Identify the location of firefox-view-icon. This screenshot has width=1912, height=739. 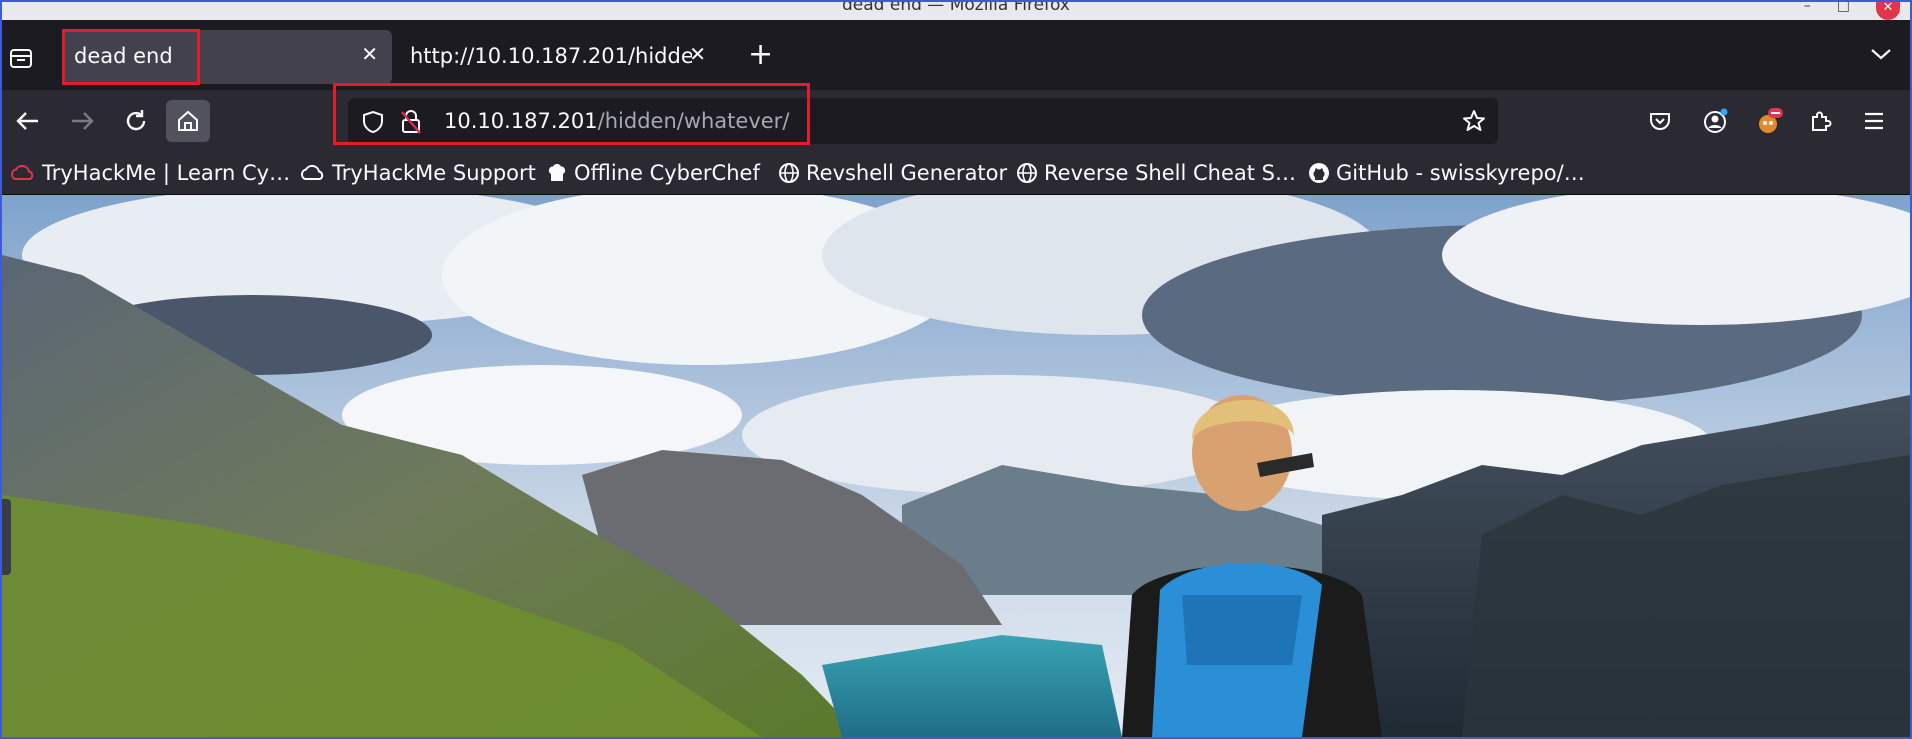
(21, 58).